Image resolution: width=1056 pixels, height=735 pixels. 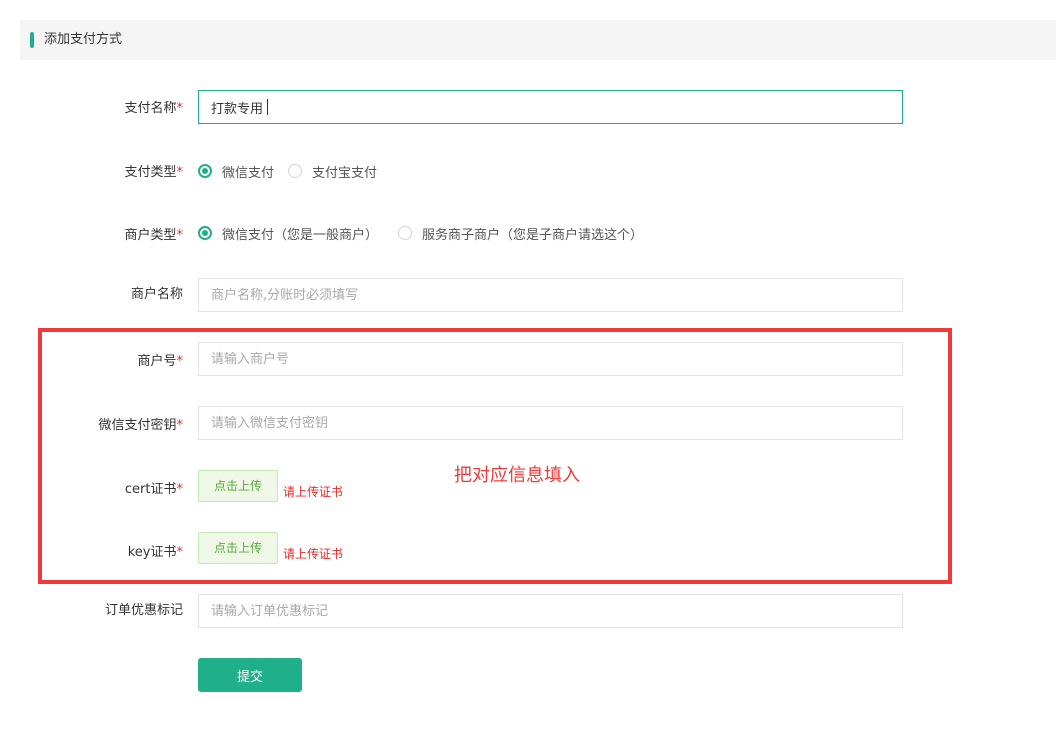 What do you see at coordinates (91, 109) in the screenshot?
I see `pay-name-label: 支付名称*` at bounding box center [91, 109].